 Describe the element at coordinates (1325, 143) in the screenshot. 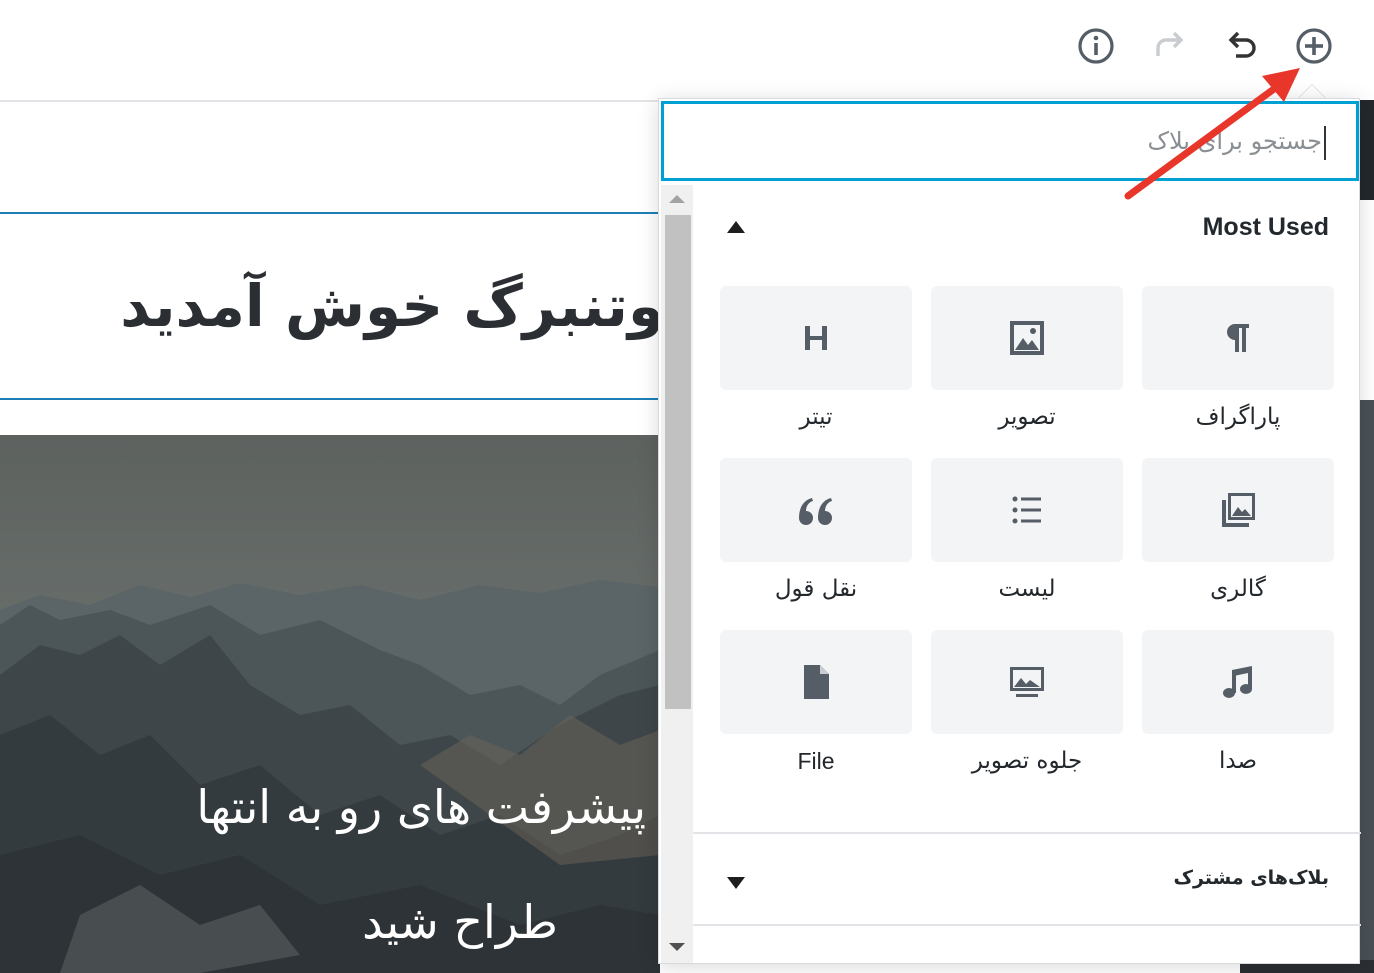

I see `text-cursor` at that location.